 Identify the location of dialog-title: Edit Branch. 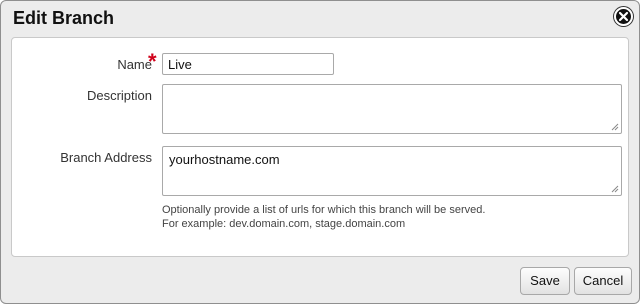
(64, 18).